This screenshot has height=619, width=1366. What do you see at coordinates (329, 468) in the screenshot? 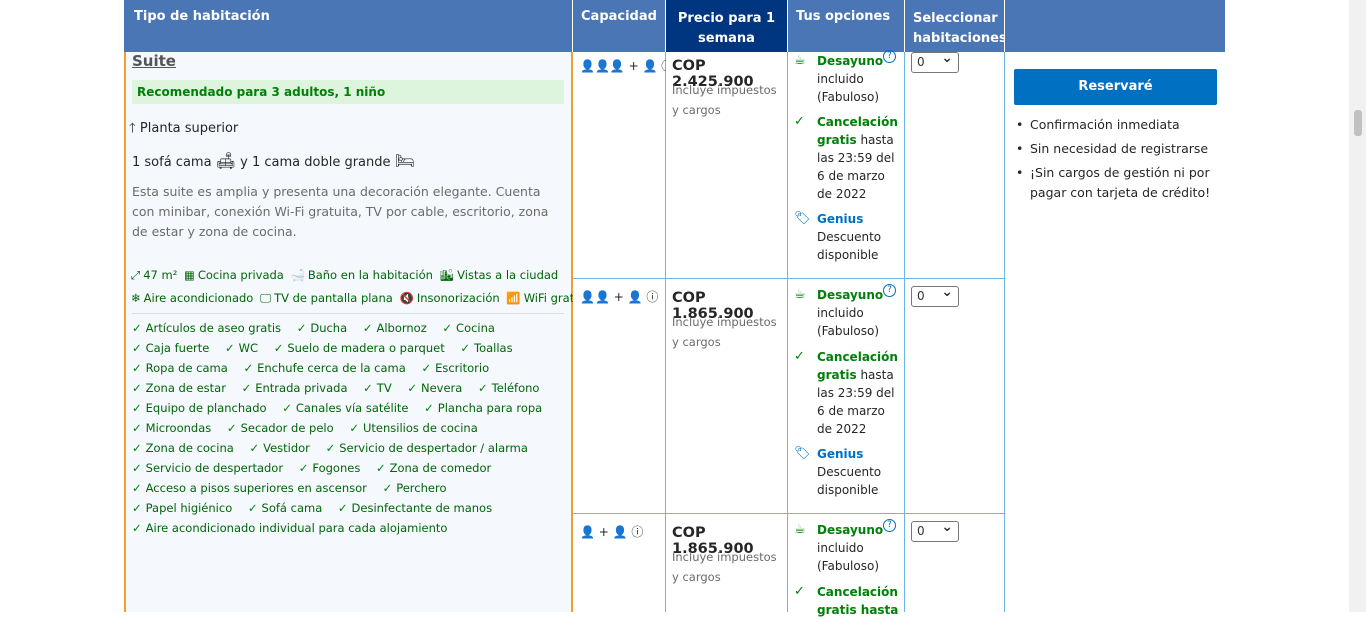
I see `amenity-item: ✓ Fogones` at bounding box center [329, 468].